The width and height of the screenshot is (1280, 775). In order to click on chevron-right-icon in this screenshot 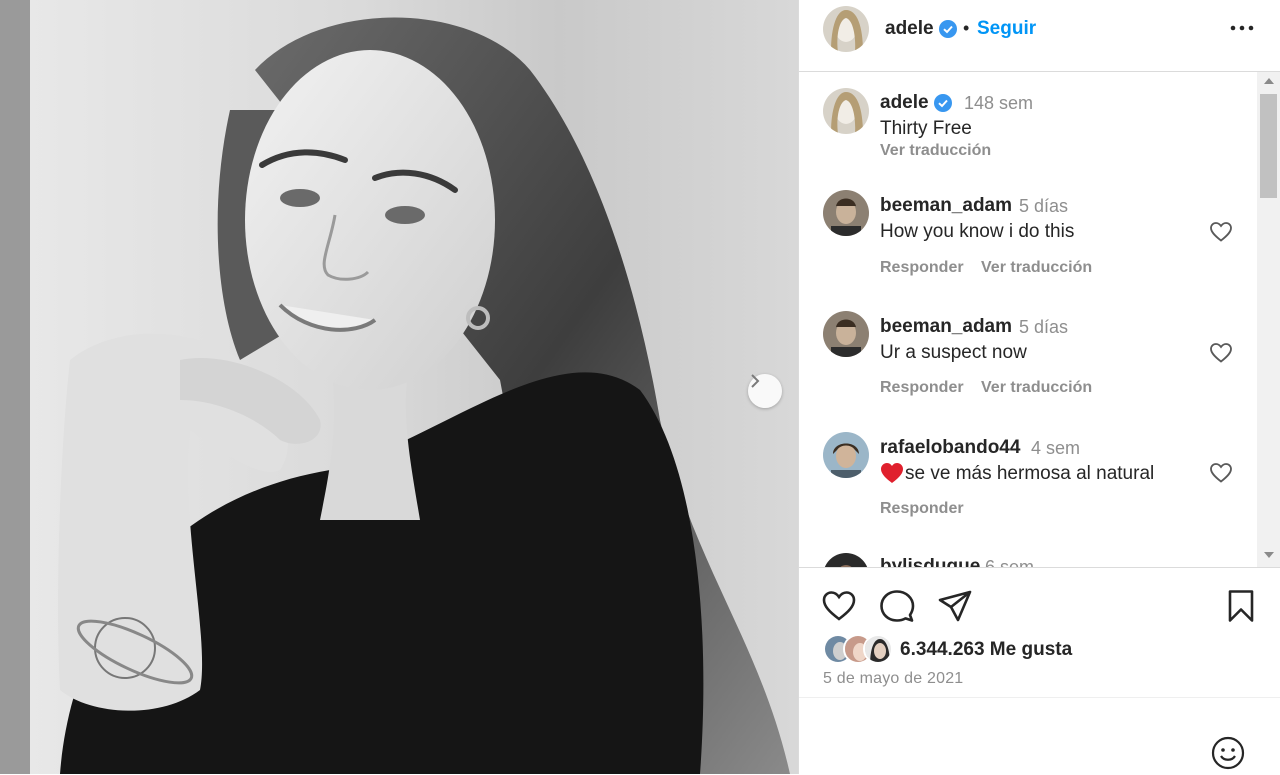, I will do `click(755, 381)`.